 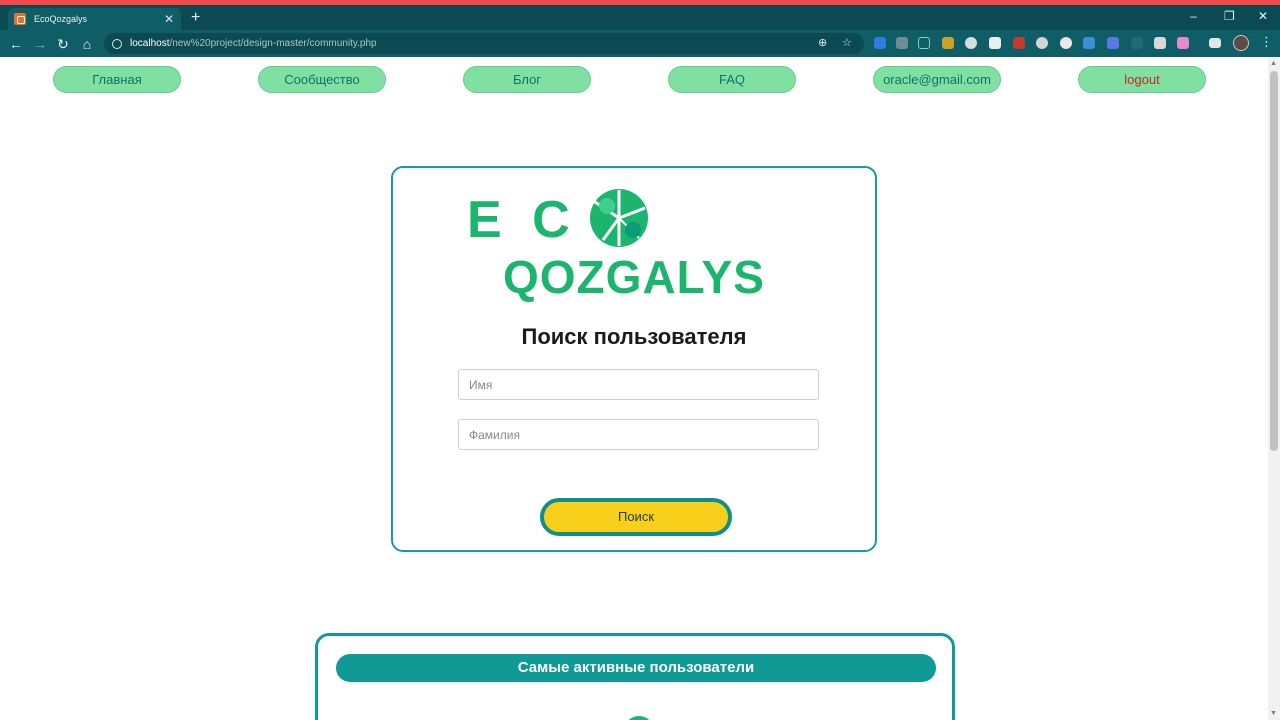 I want to click on extension-translate-icon, so click(x=1113, y=43).